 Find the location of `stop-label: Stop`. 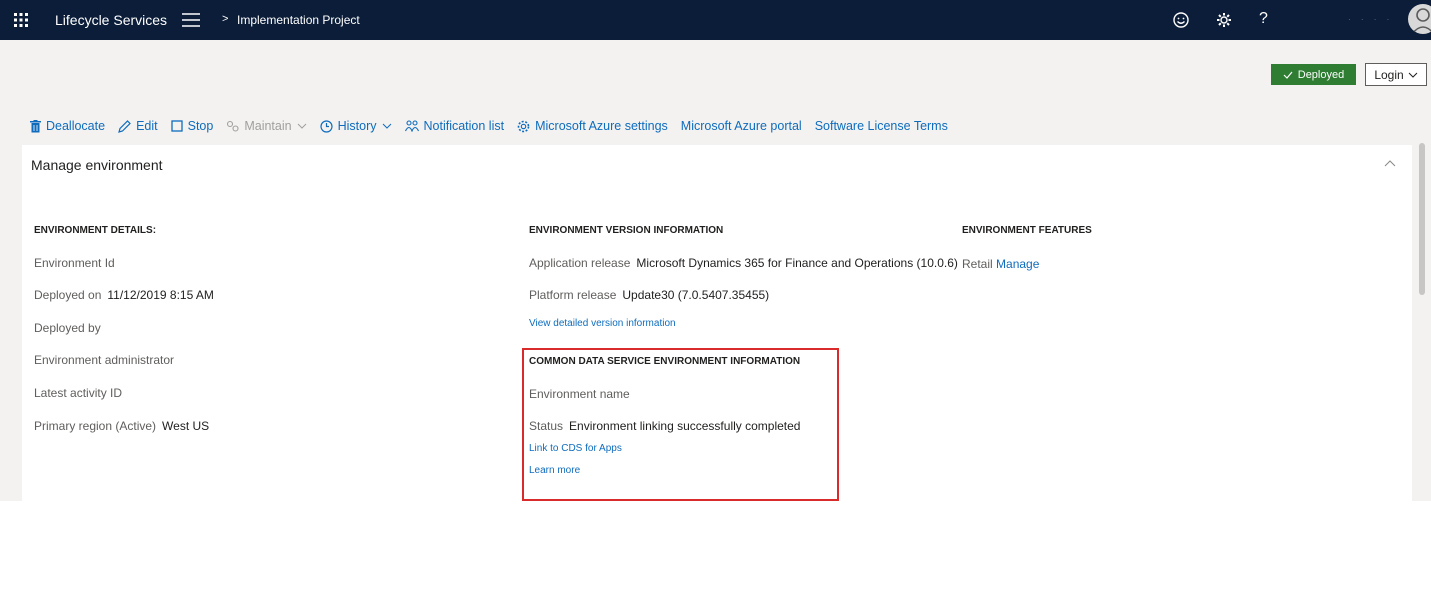

stop-label: Stop is located at coordinates (200, 126).